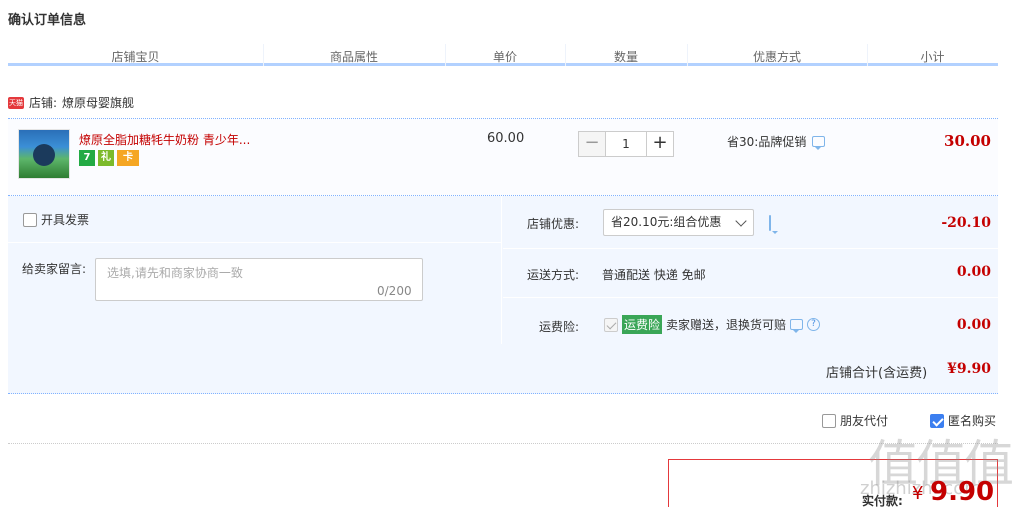 This screenshot has height=507, width=1013. I want to click on shipping-amount: 0.00, so click(973, 272).